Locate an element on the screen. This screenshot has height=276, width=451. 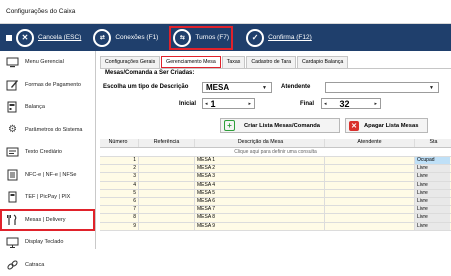
table-row: 5 MESA 5 Livre is located at coordinates (275, 194).